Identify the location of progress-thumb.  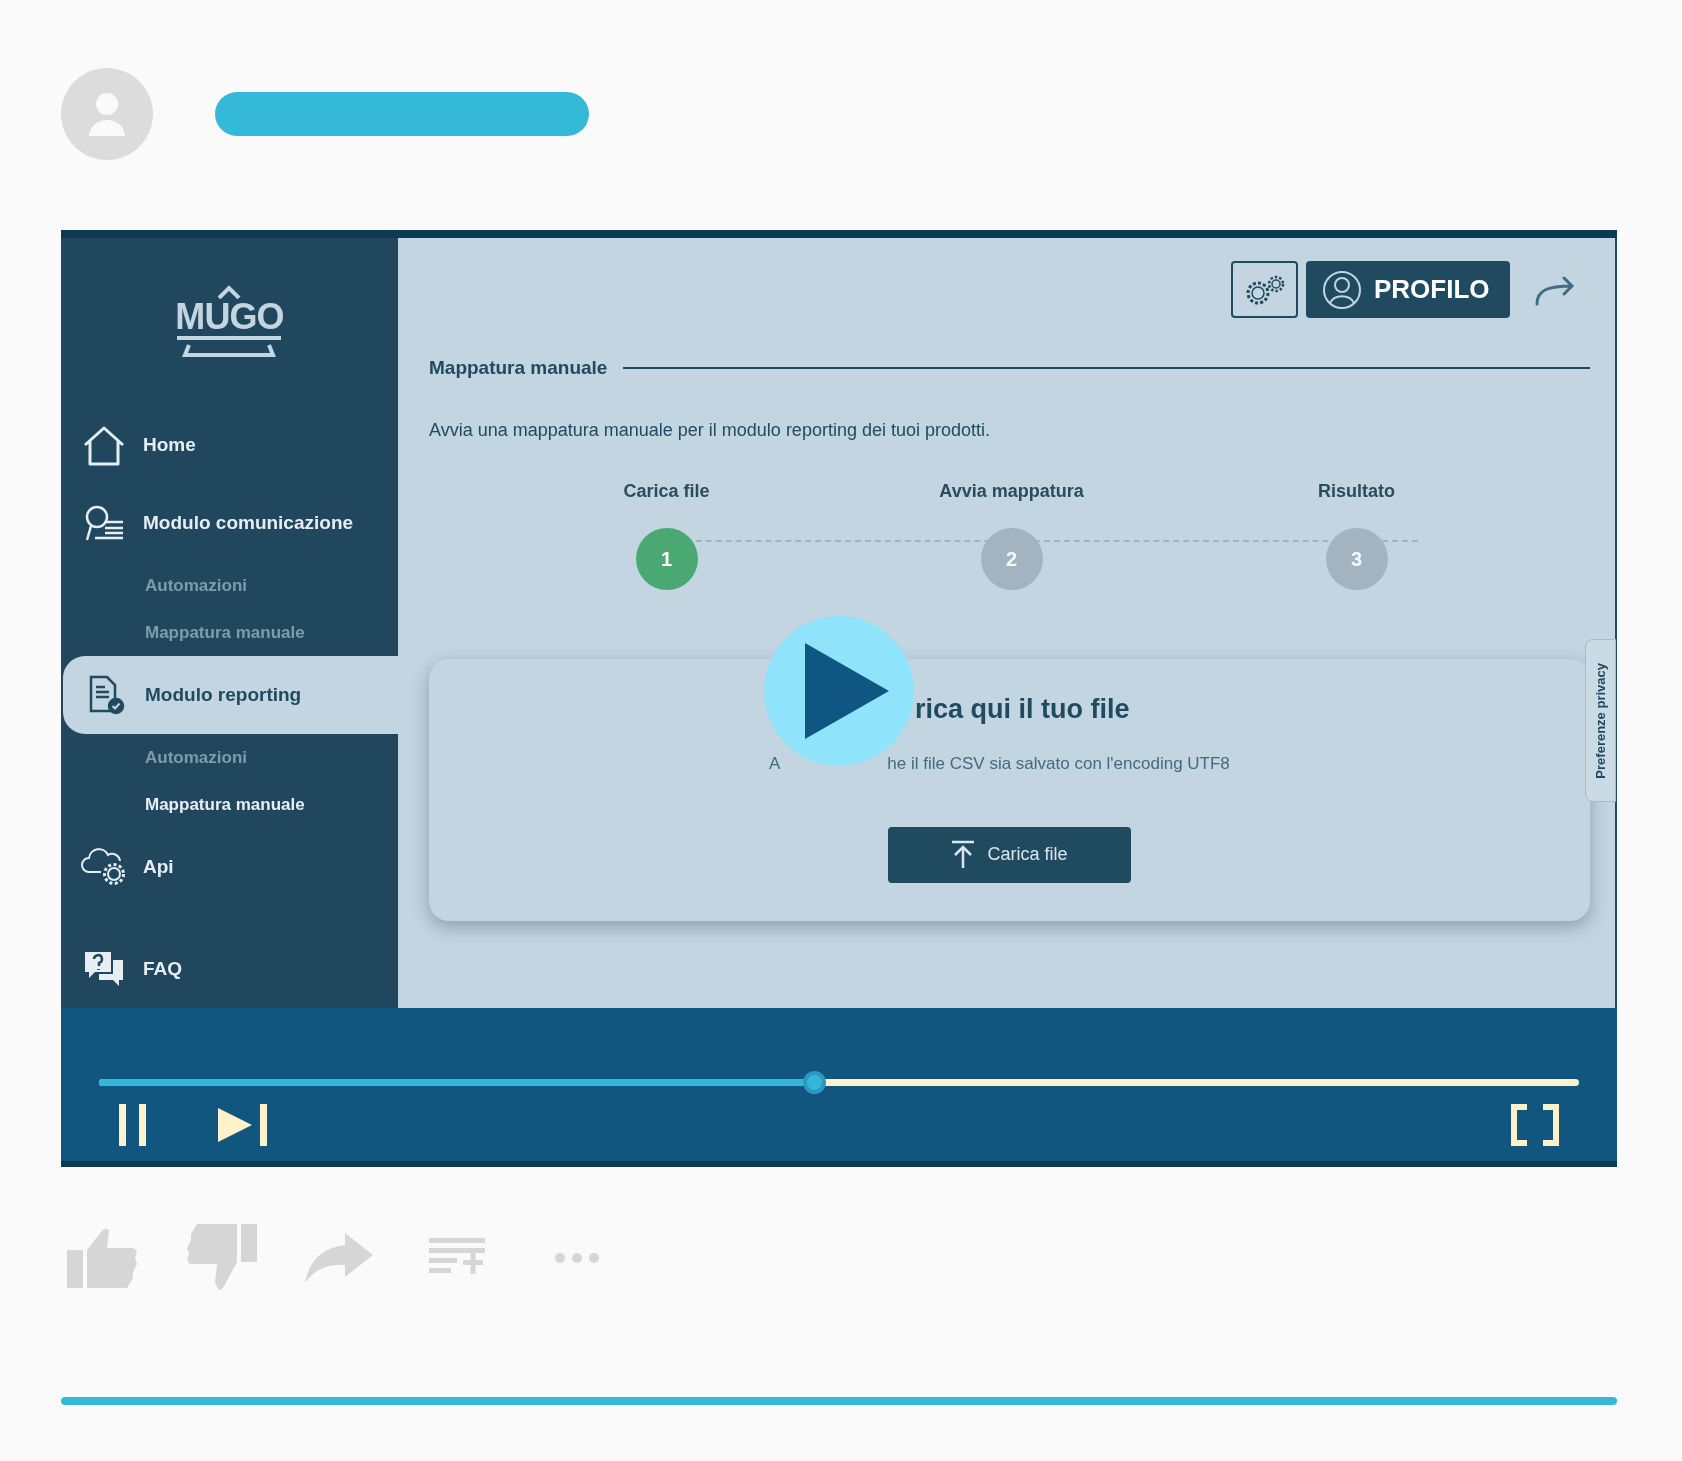
(814, 1082).